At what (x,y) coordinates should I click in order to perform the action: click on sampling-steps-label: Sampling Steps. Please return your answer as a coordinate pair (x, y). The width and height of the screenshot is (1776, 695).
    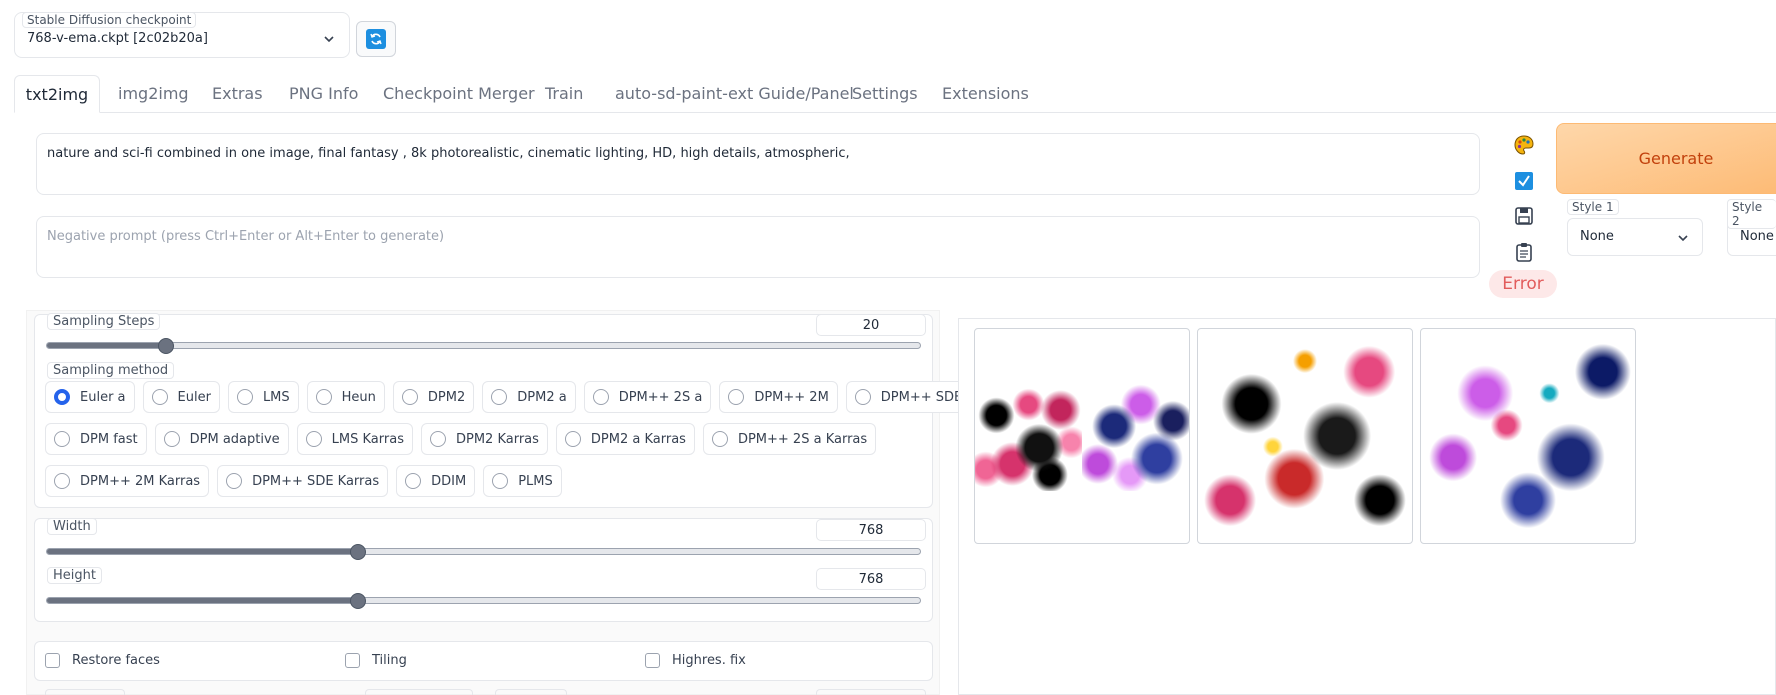
    Looking at the image, I should click on (104, 321).